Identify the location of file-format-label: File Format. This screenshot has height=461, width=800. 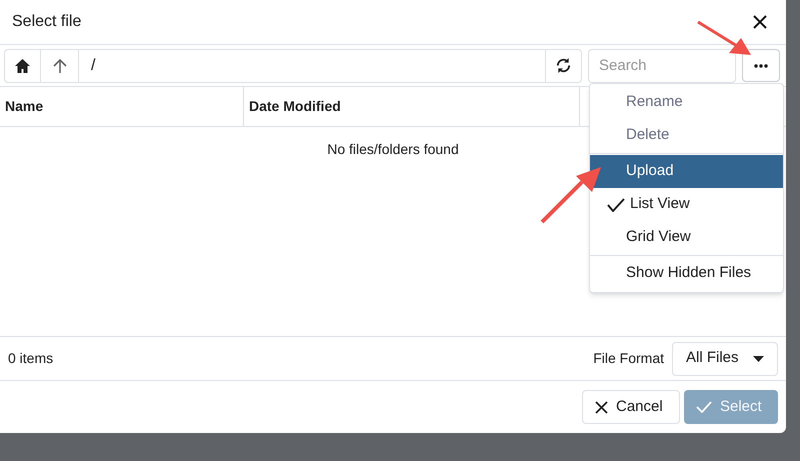
(628, 358).